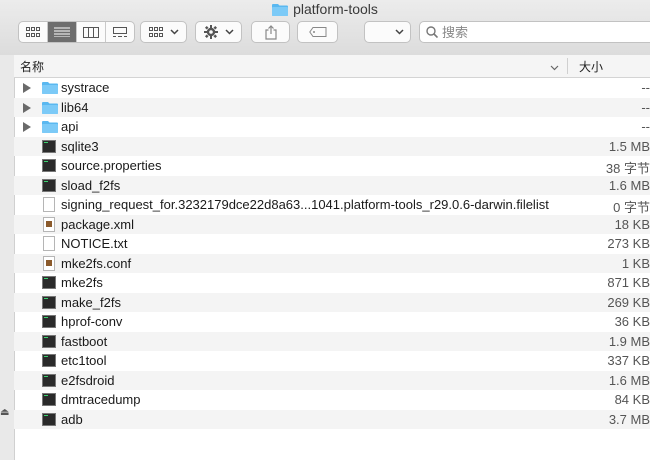 The width and height of the screenshot is (650, 460). I want to click on file-row: dmtracedump 84 KB, so click(332, 400).